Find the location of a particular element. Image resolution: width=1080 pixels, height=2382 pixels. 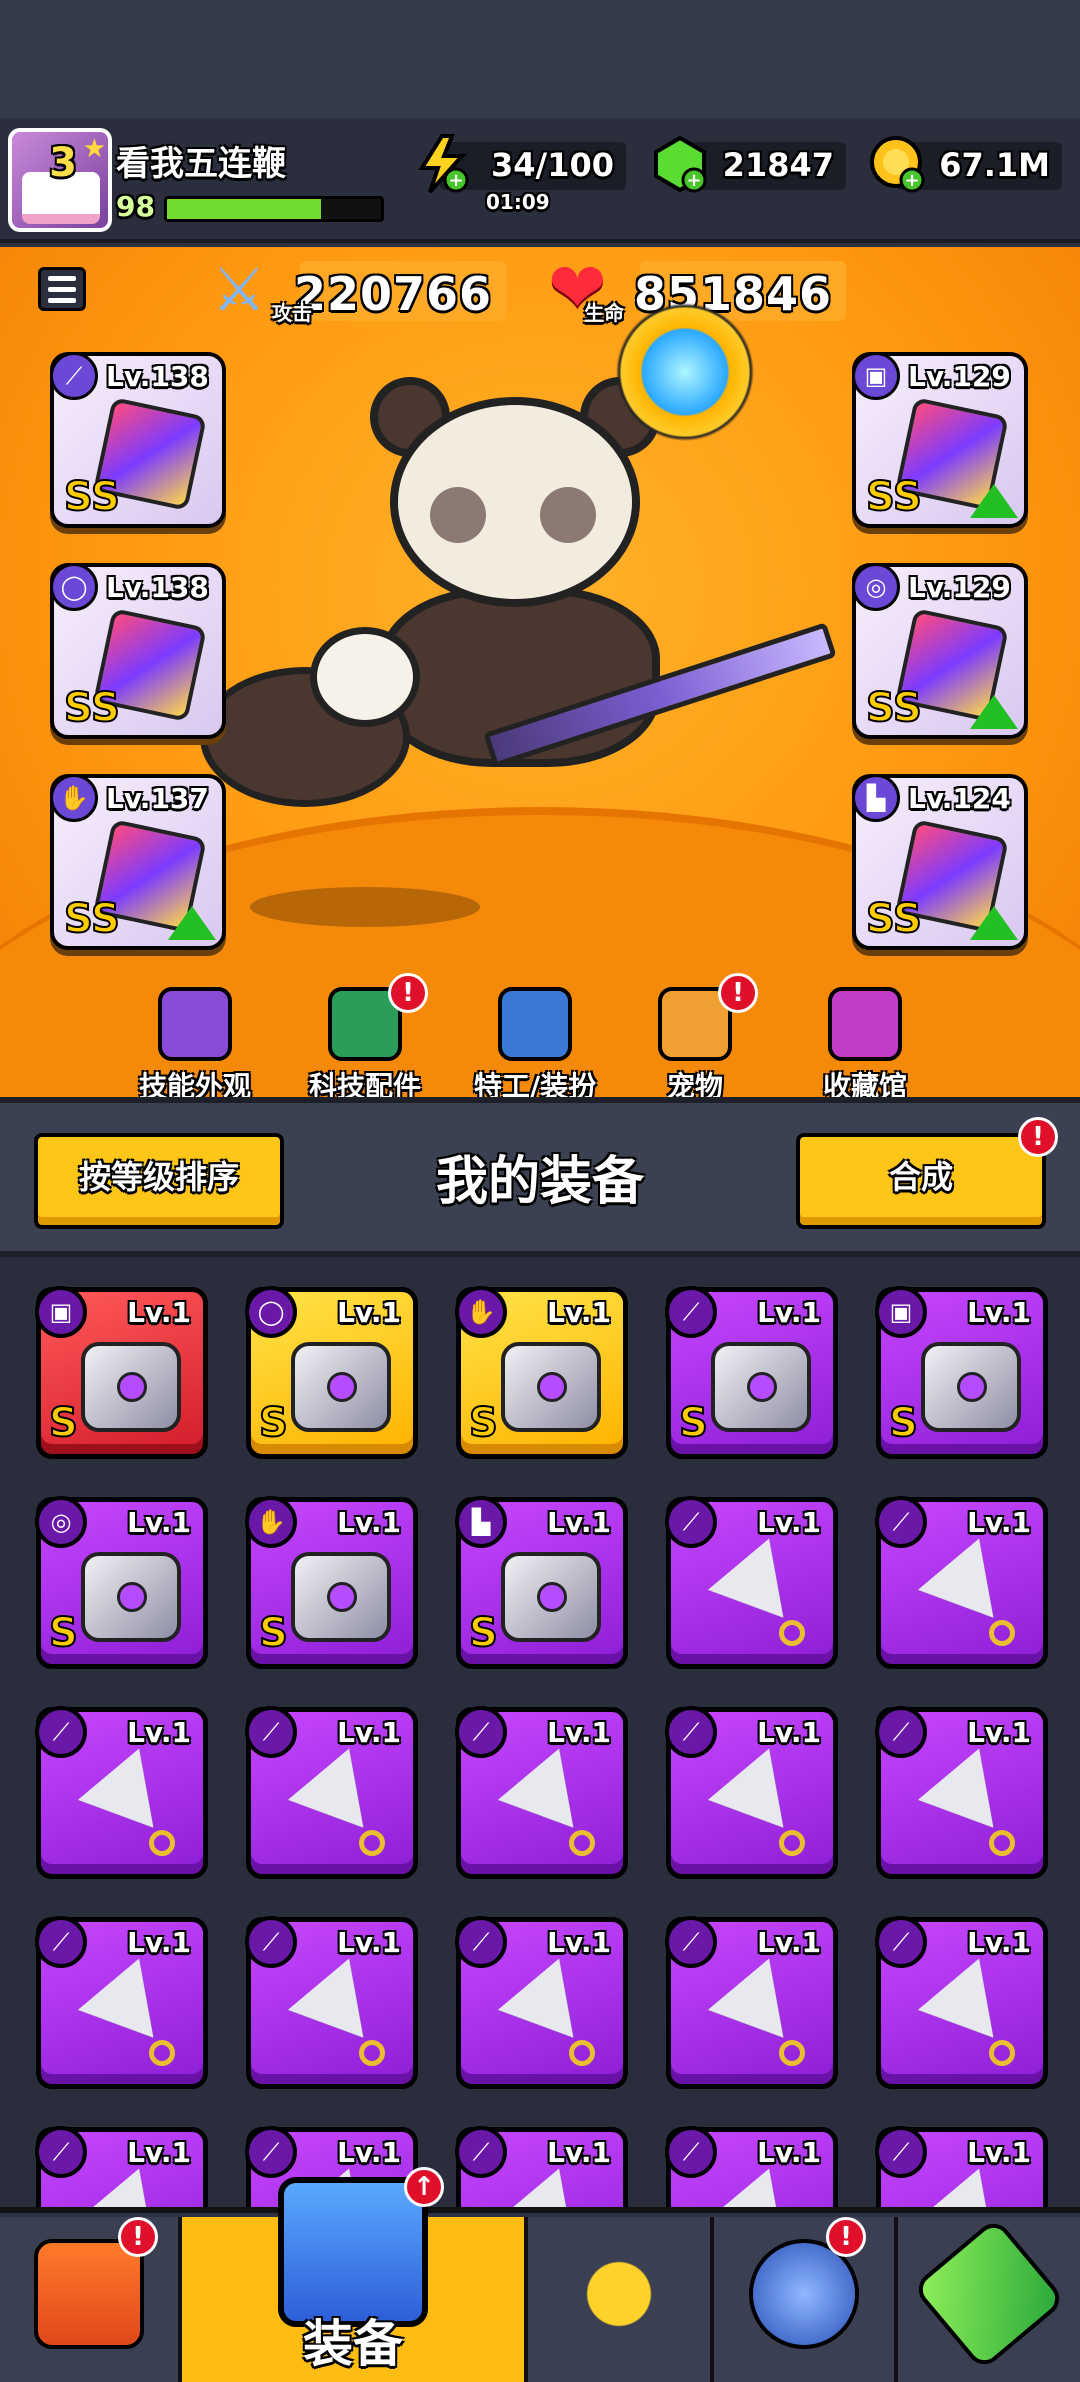

equipped-slot-right-1: ◎ Lv.129 SS is located at coordinates (940, 651).